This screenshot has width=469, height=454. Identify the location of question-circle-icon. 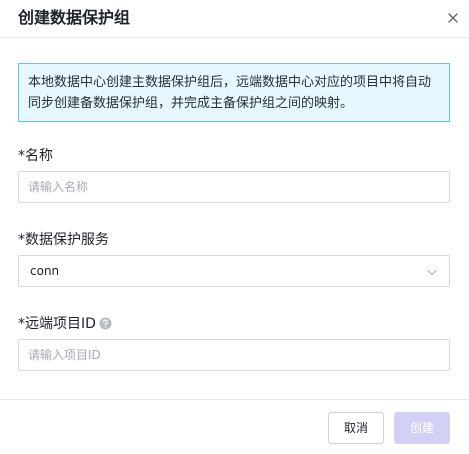
(105, 323).